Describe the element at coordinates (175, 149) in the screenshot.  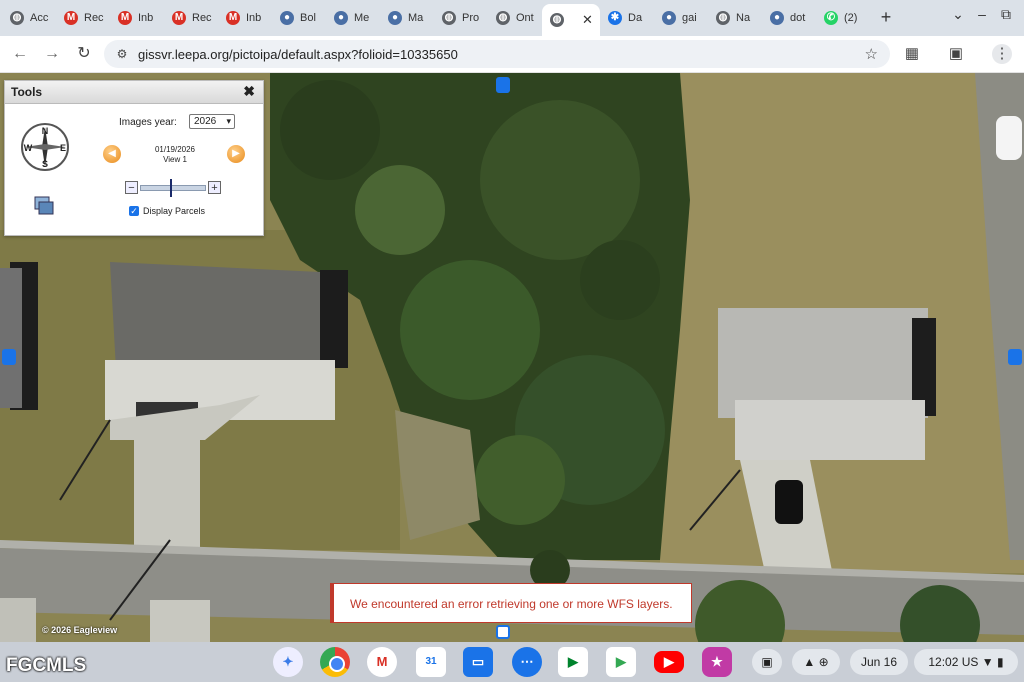
I see `image-date: 01/19/2026` at that location.